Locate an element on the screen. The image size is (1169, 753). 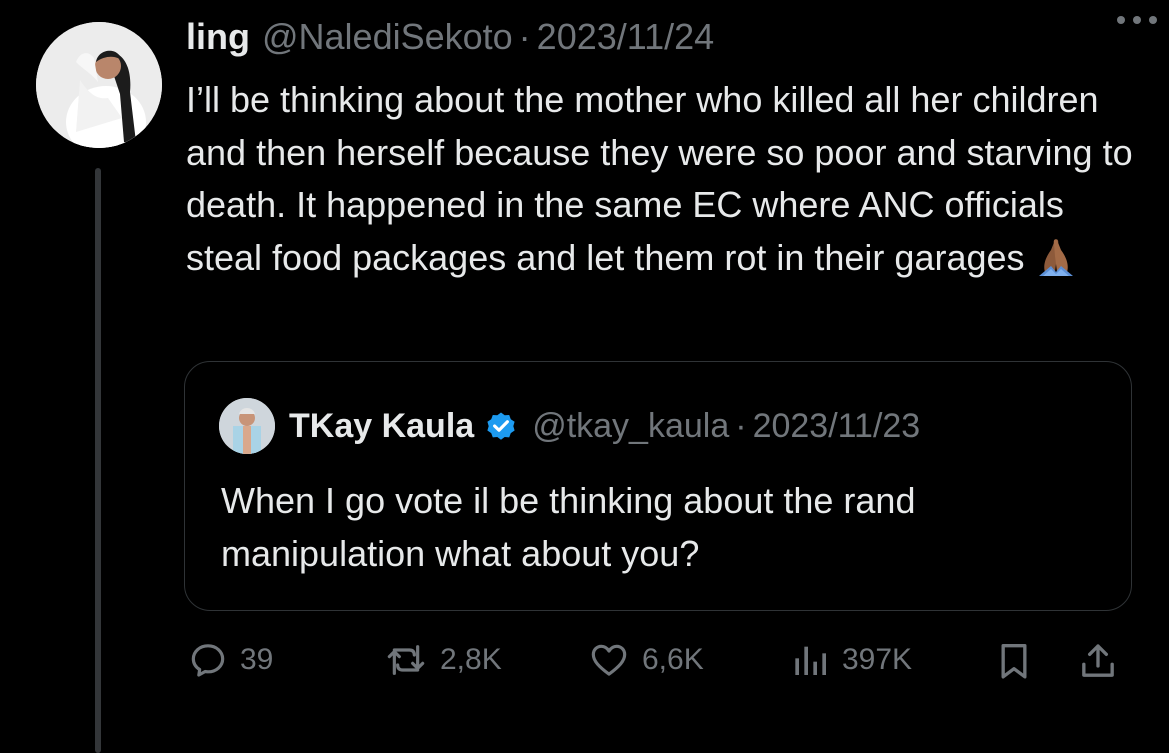
repost-button: 2,8K is located at coordinates (443, 660).